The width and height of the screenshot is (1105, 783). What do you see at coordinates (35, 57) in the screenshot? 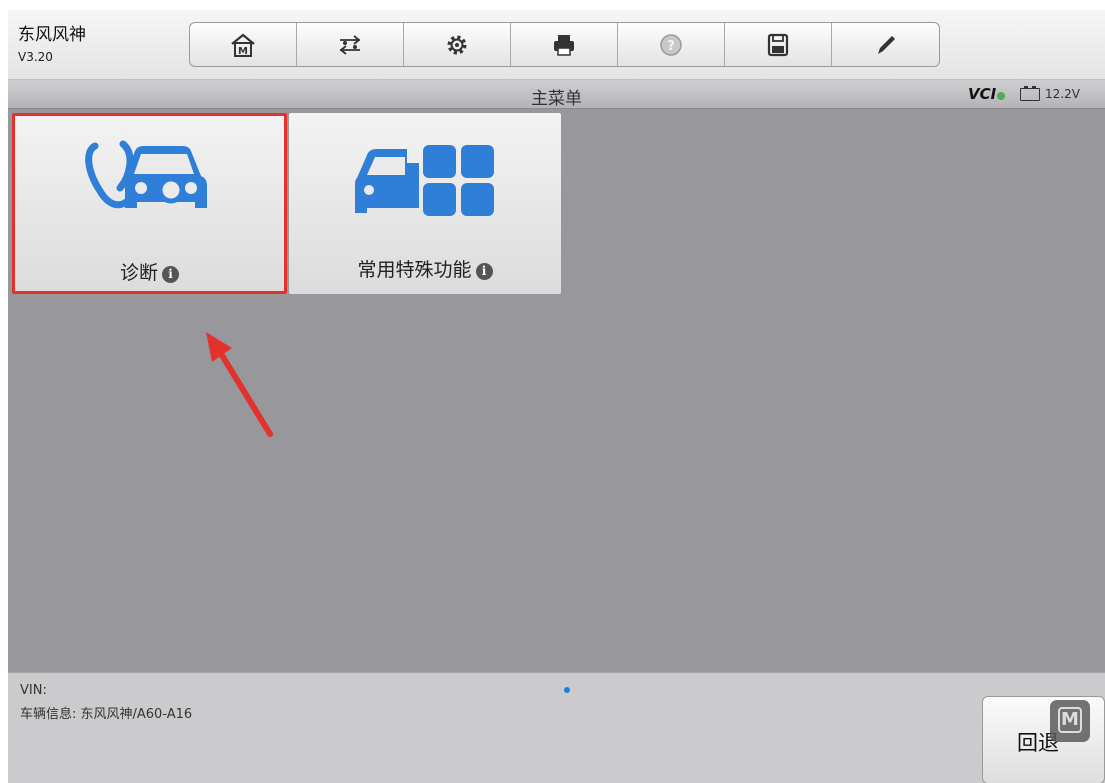
I see `app-version: V3.20` at bounding box center [35, 57].